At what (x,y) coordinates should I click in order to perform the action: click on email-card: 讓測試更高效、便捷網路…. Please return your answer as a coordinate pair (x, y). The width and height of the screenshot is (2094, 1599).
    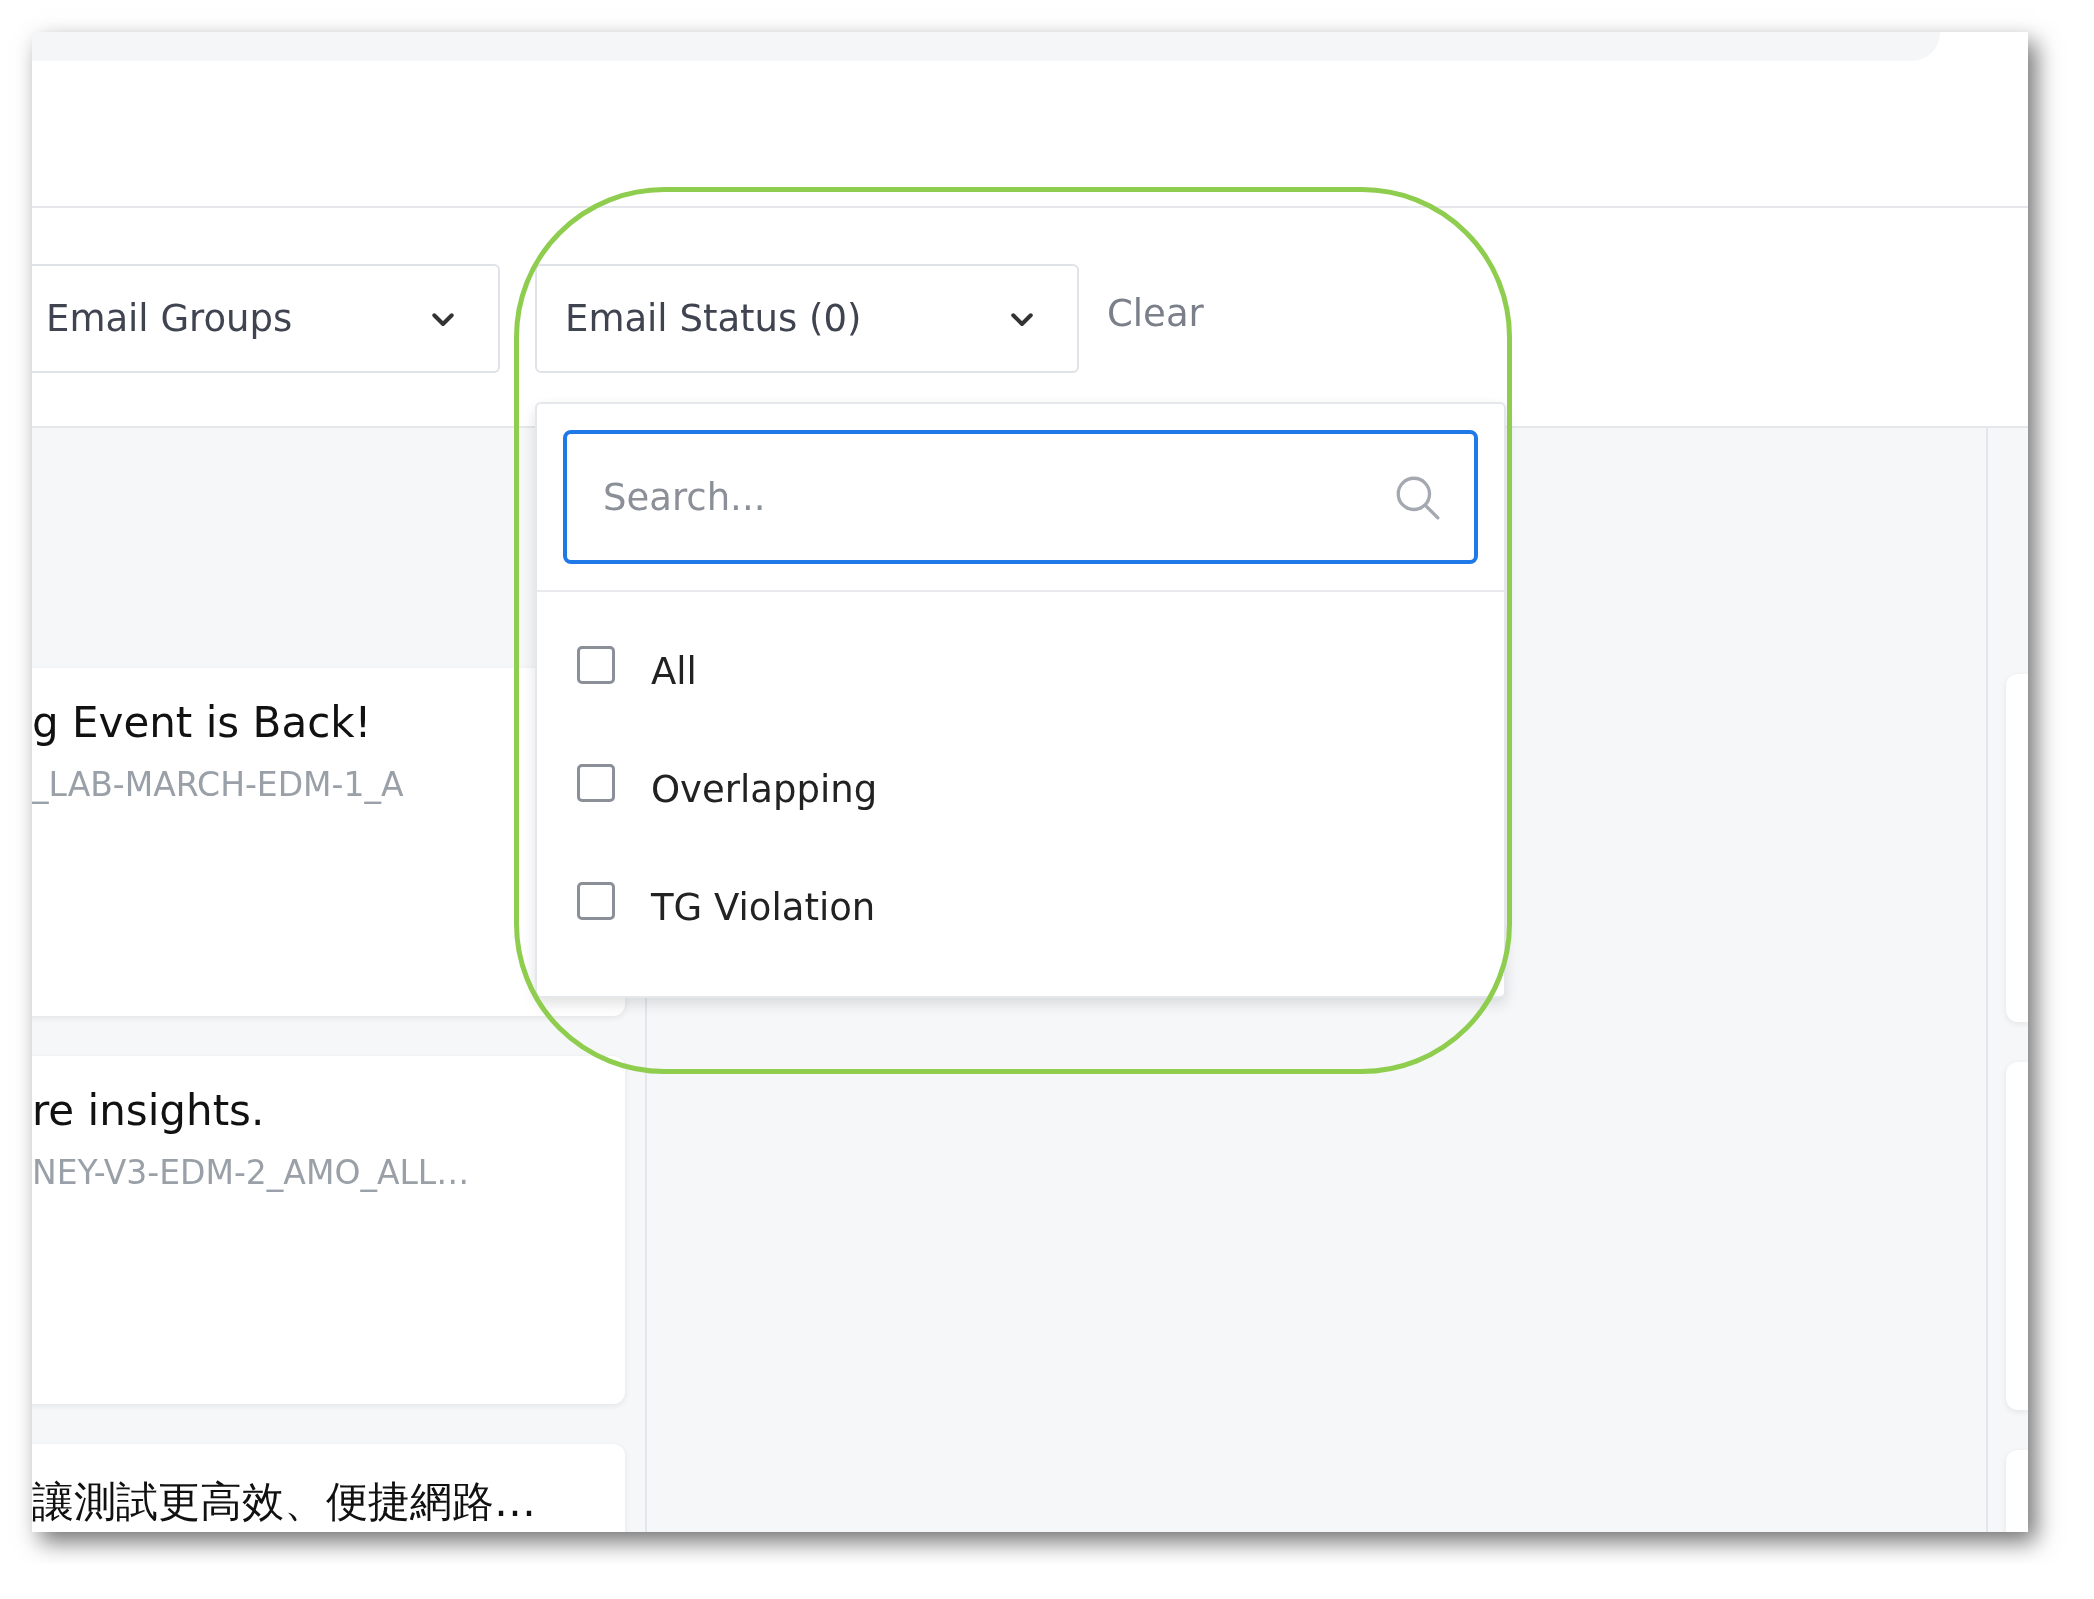
    Looking at the image, I should click on (328, 1488).